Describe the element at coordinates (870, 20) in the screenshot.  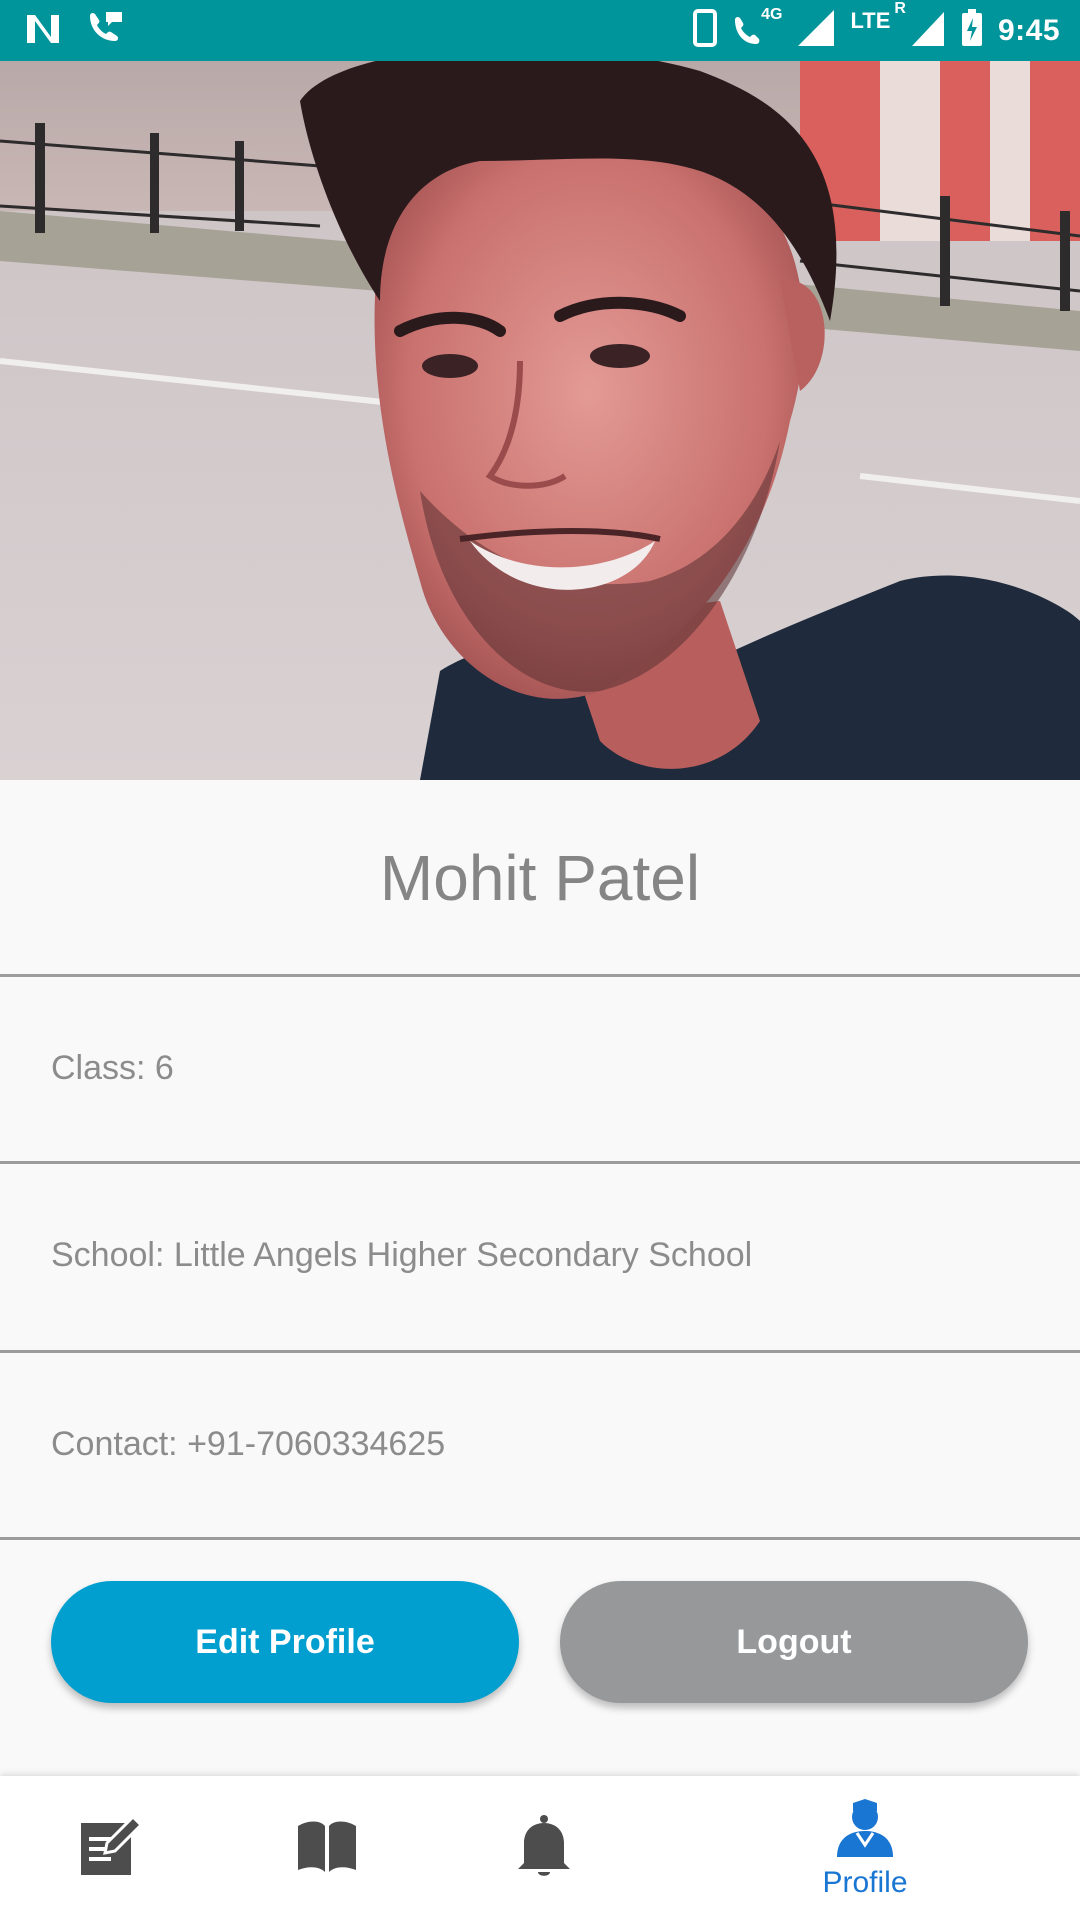
I see `network-lte-label: LTE` at that location.